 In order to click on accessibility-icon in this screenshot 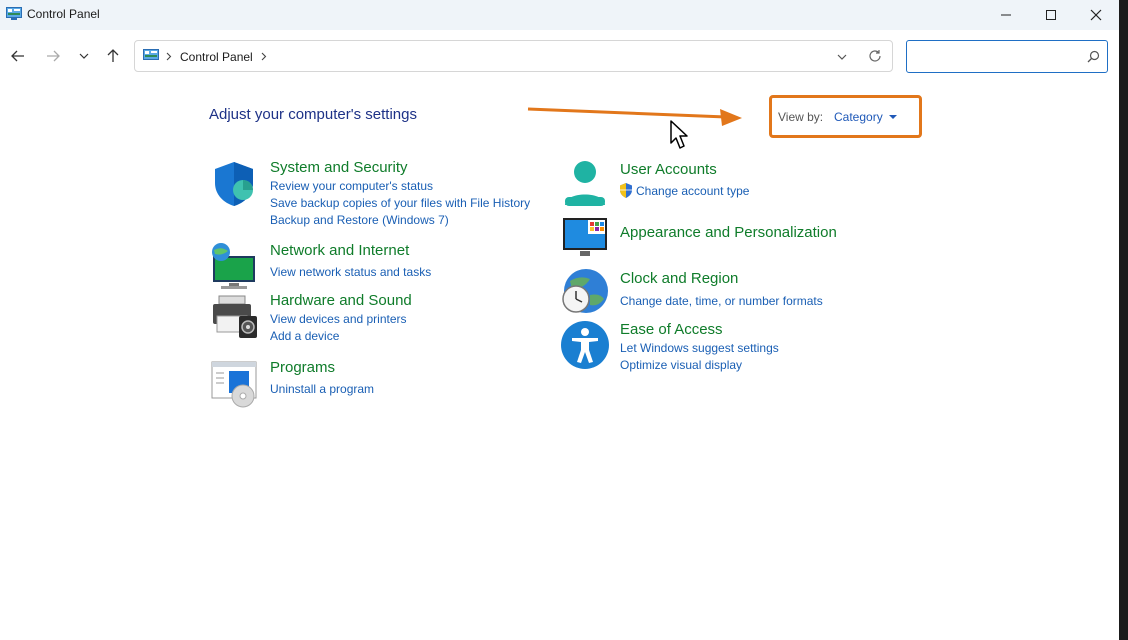, I will do `click(585, 345)`.